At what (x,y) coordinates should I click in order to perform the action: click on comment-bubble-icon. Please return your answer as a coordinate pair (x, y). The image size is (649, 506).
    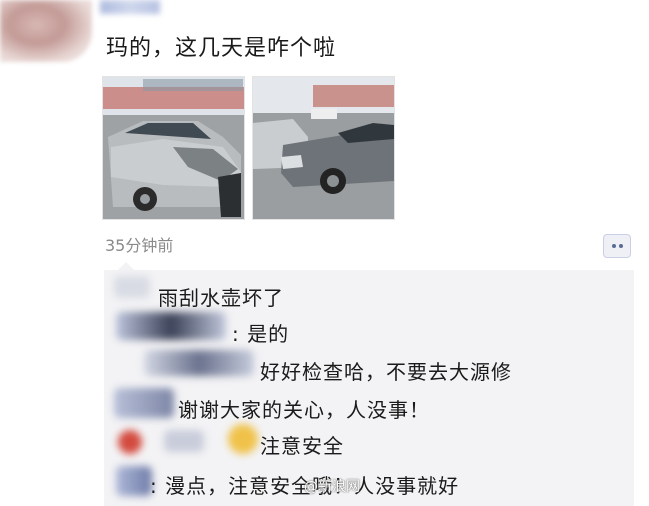
    Looking at the image, I should click on (617, 246).